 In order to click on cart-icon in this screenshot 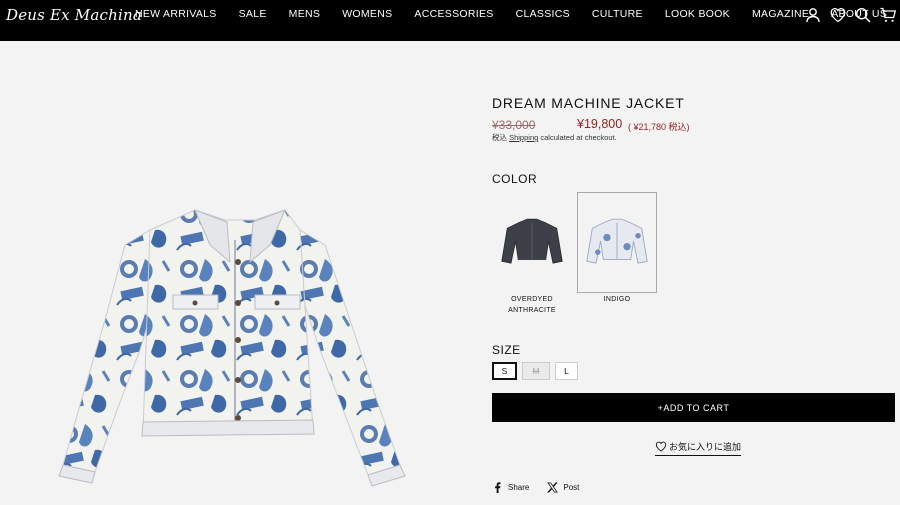, I will do `click(887, 15)`.